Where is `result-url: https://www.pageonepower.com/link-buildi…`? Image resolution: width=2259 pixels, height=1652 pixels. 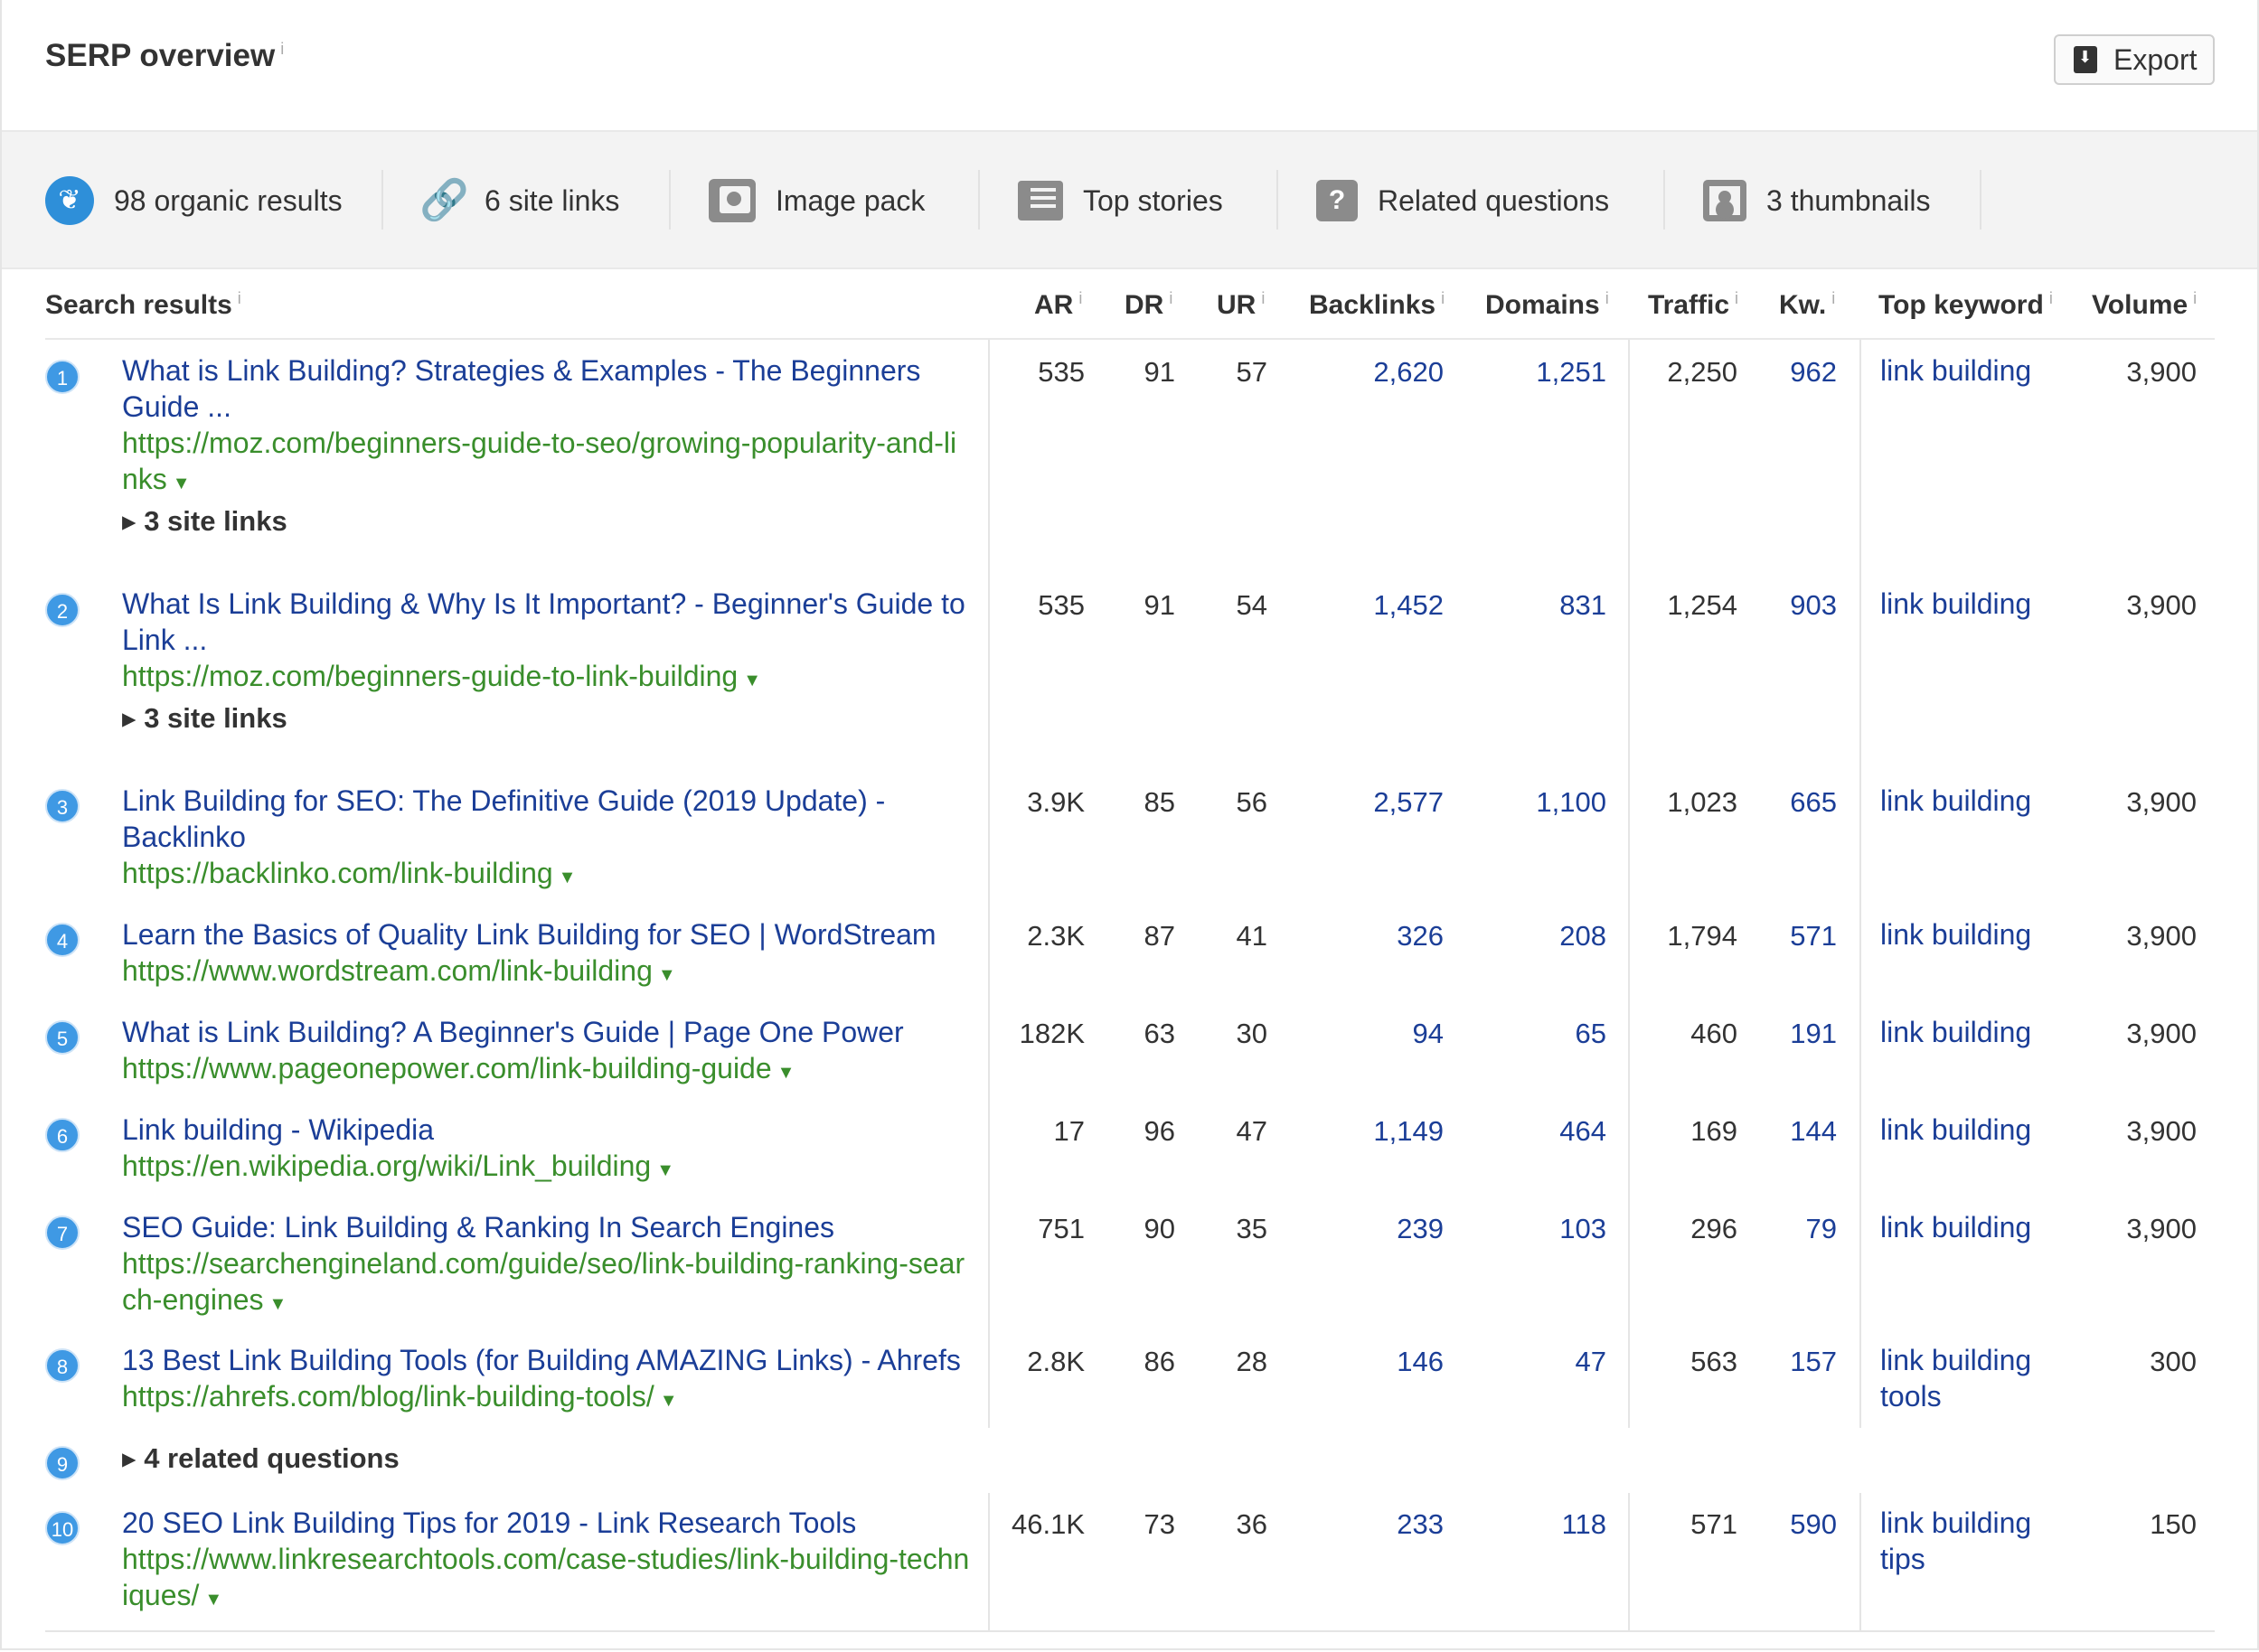 result-url: https://www.pageonepower.com/link-buildi… is located at coordinates (547, 1070).